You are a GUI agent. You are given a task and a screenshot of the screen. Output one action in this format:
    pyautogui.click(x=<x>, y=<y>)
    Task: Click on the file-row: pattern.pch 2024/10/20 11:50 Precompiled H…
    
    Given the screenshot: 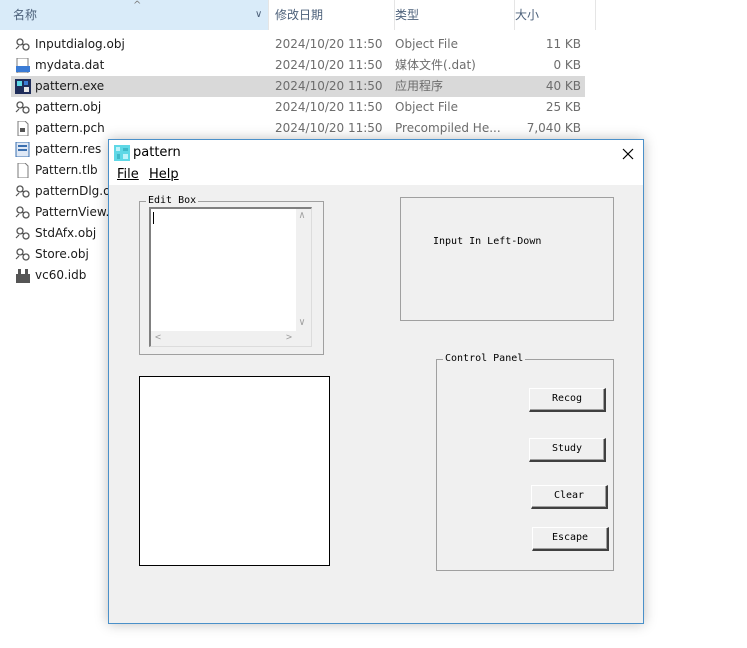 What is the action you would take?
    pyautogui.click(x=298, y=128)
    